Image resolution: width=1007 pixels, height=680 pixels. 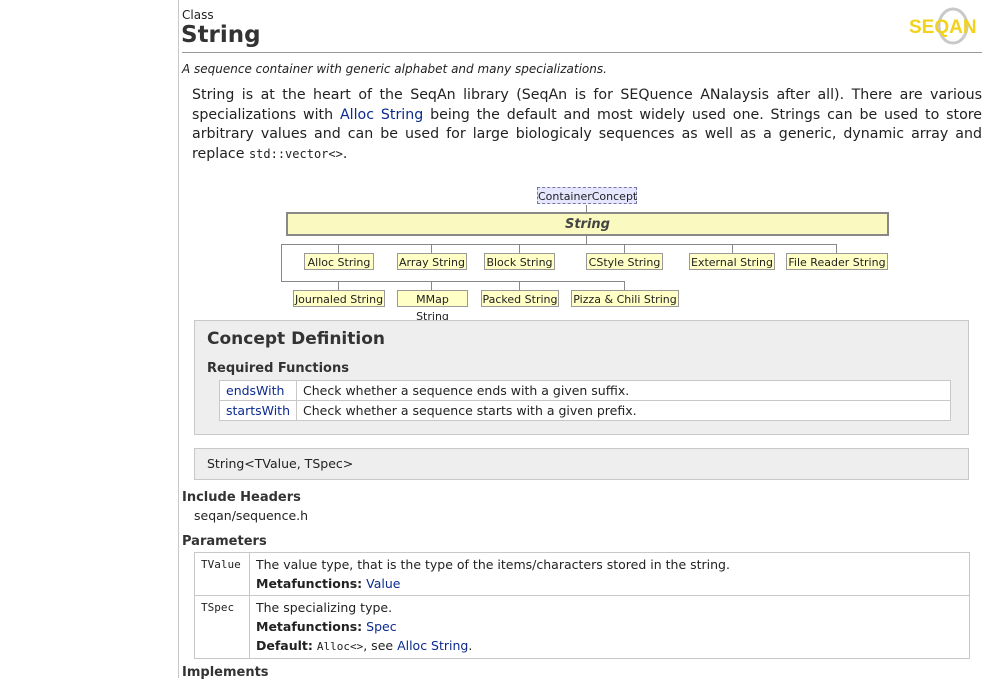 I want to click on include-path: seqan/sequence.h, so click(x=251, y=515).